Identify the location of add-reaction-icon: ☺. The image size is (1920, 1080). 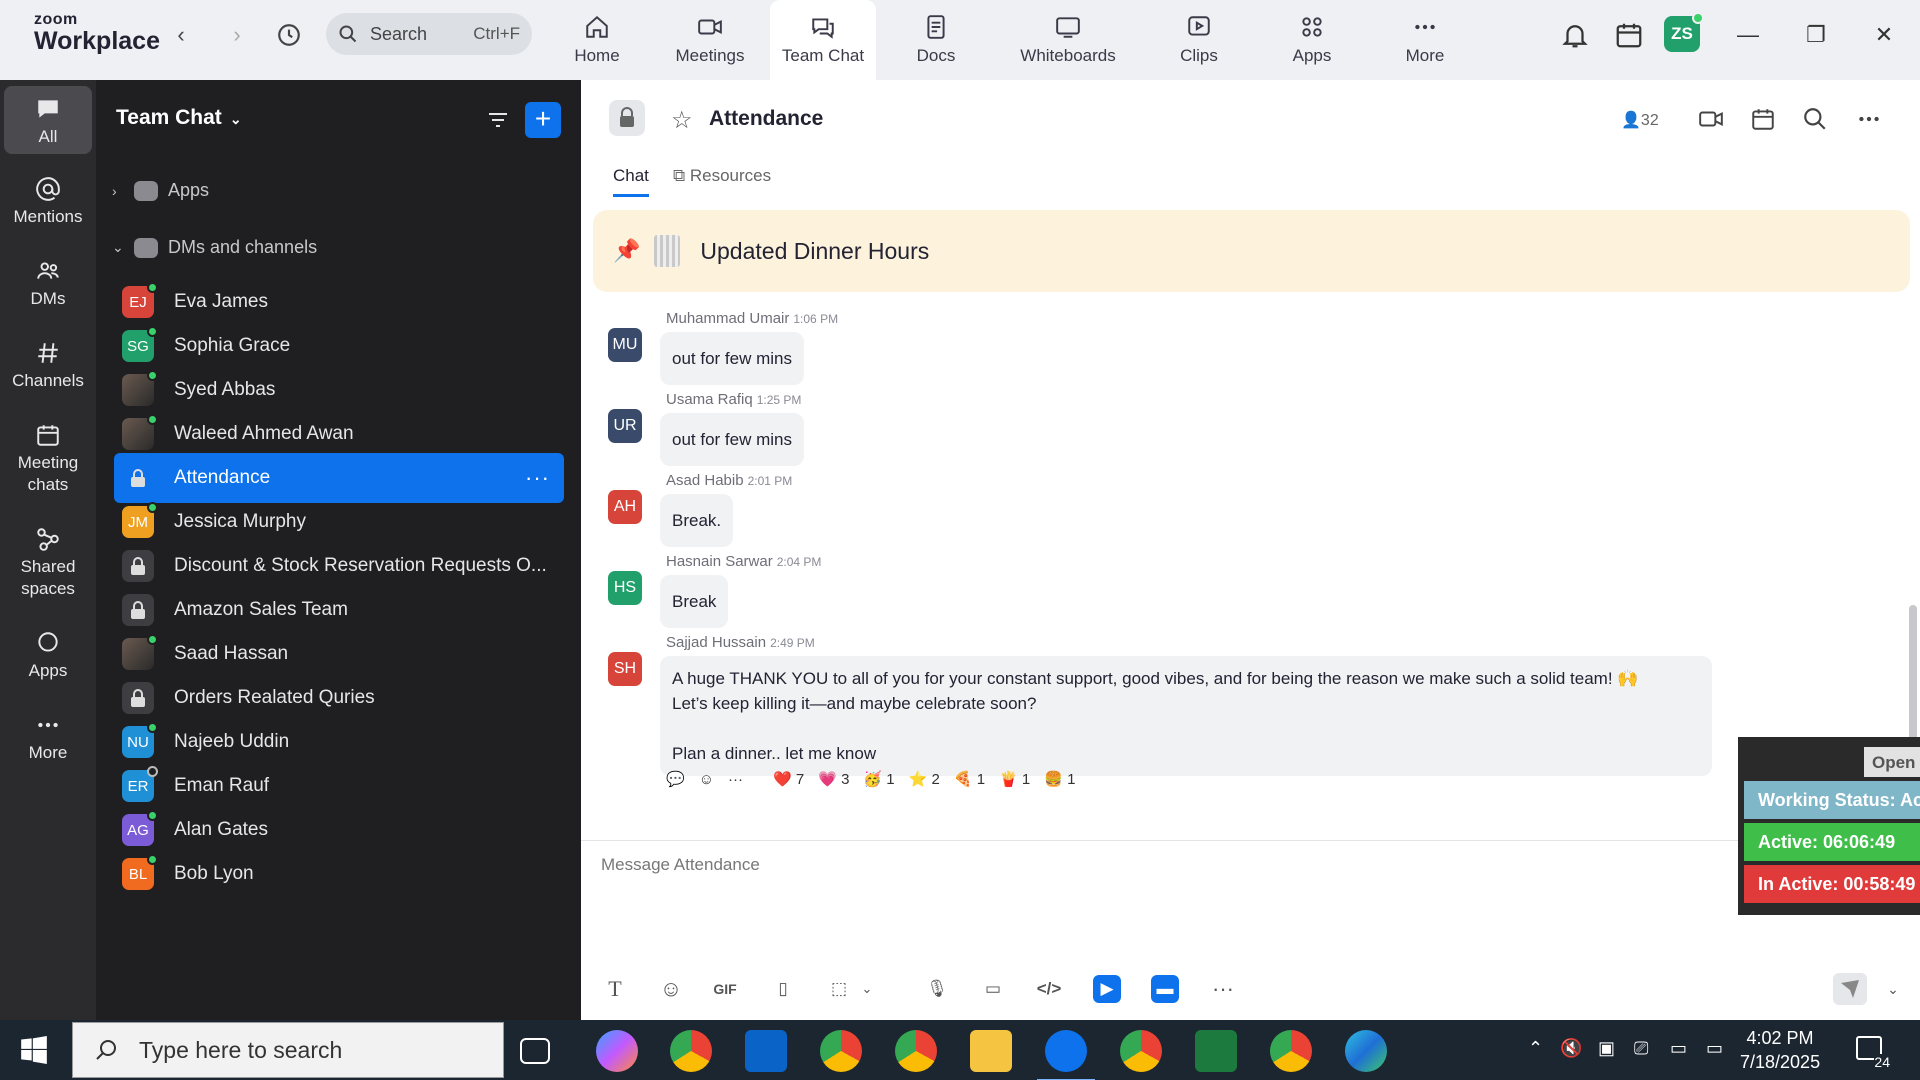
(706, 779).